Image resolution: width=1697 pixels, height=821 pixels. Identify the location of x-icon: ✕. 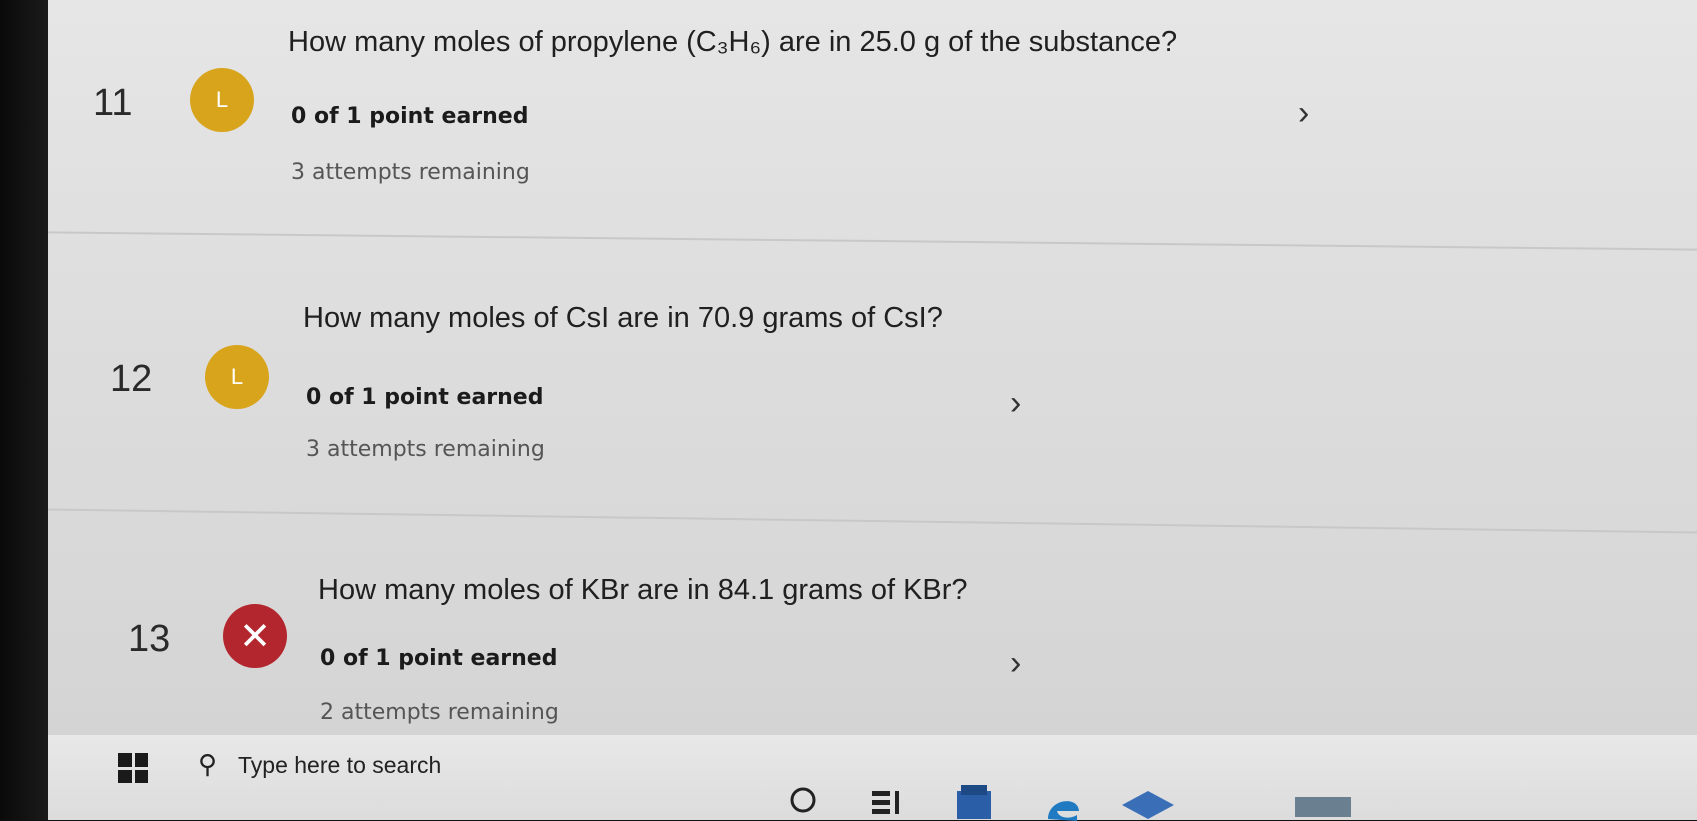
(255, 636).